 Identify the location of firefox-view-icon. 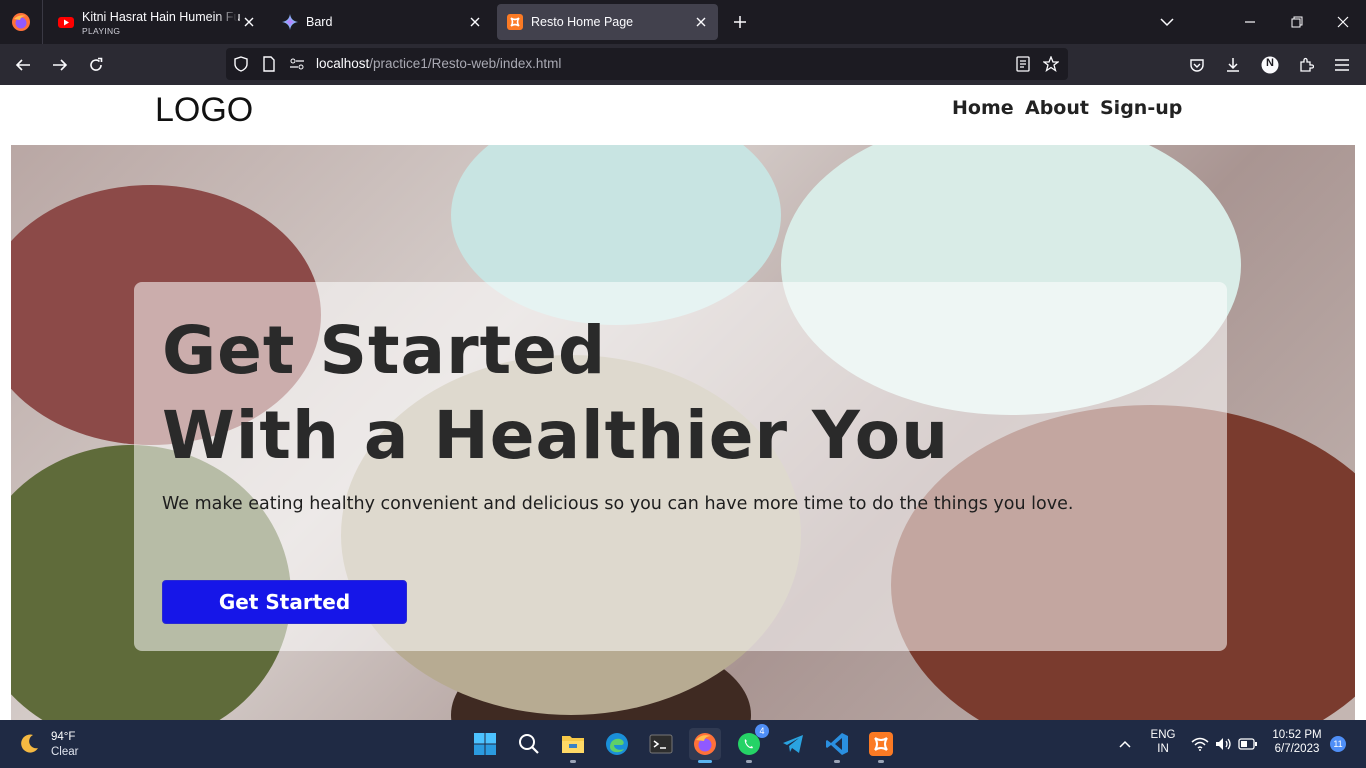
(21, 22).